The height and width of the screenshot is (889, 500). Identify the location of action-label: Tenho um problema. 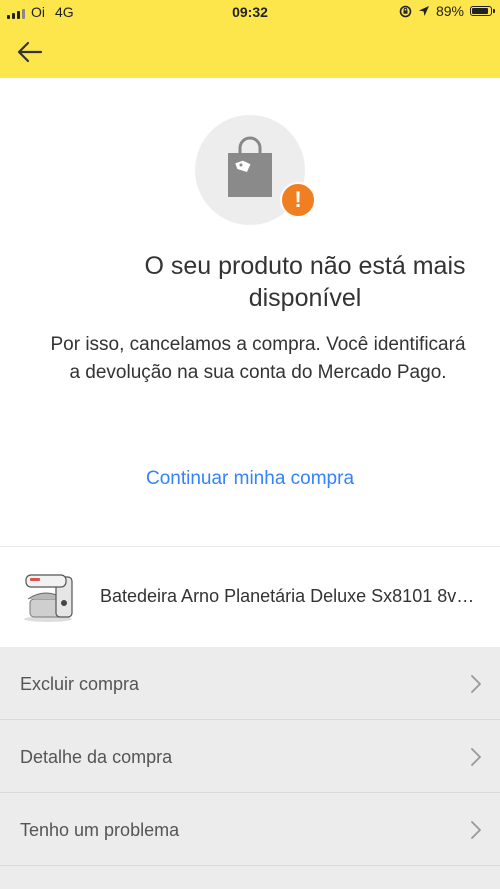
(100, 830).